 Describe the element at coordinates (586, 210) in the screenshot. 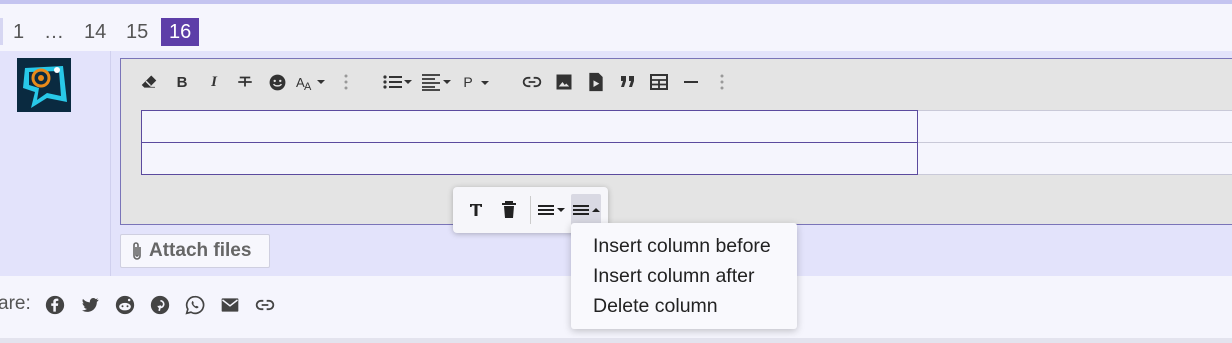

I see `column-menu-icon` at that location.